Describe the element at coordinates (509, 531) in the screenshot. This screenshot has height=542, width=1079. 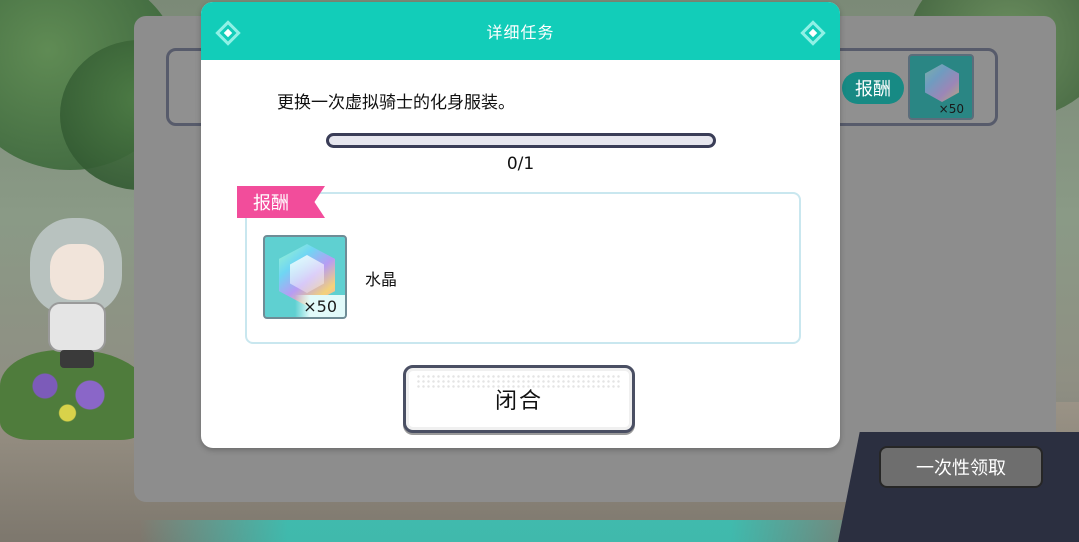
I see `bottom-glow` at that location.